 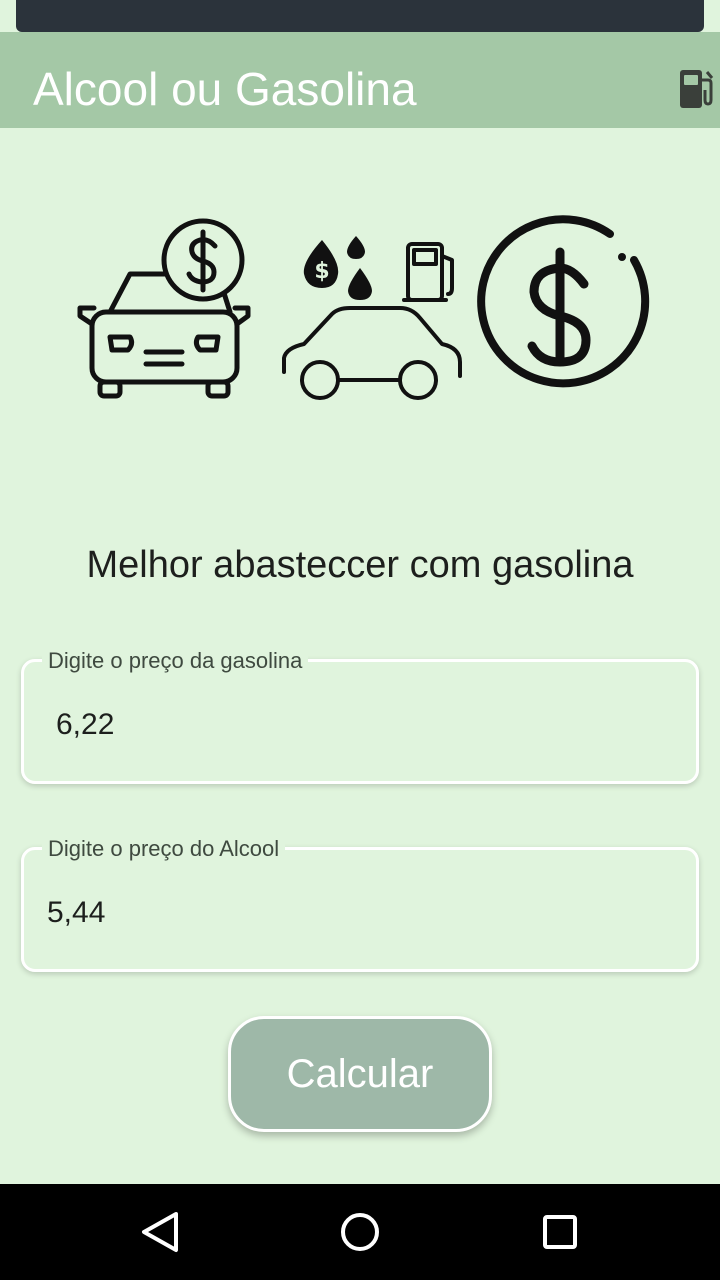 I want to click on result-message: Melhor abasteccer com gasolina, so click(x=360, y=565).